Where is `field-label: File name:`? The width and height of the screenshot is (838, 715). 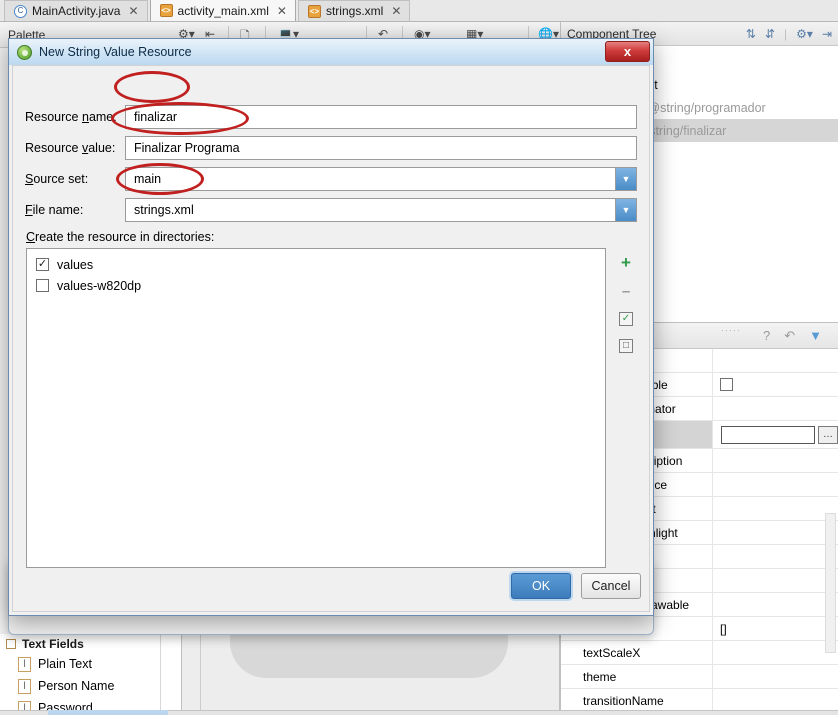
field-label: File name: is located at coordinates (54, 210).